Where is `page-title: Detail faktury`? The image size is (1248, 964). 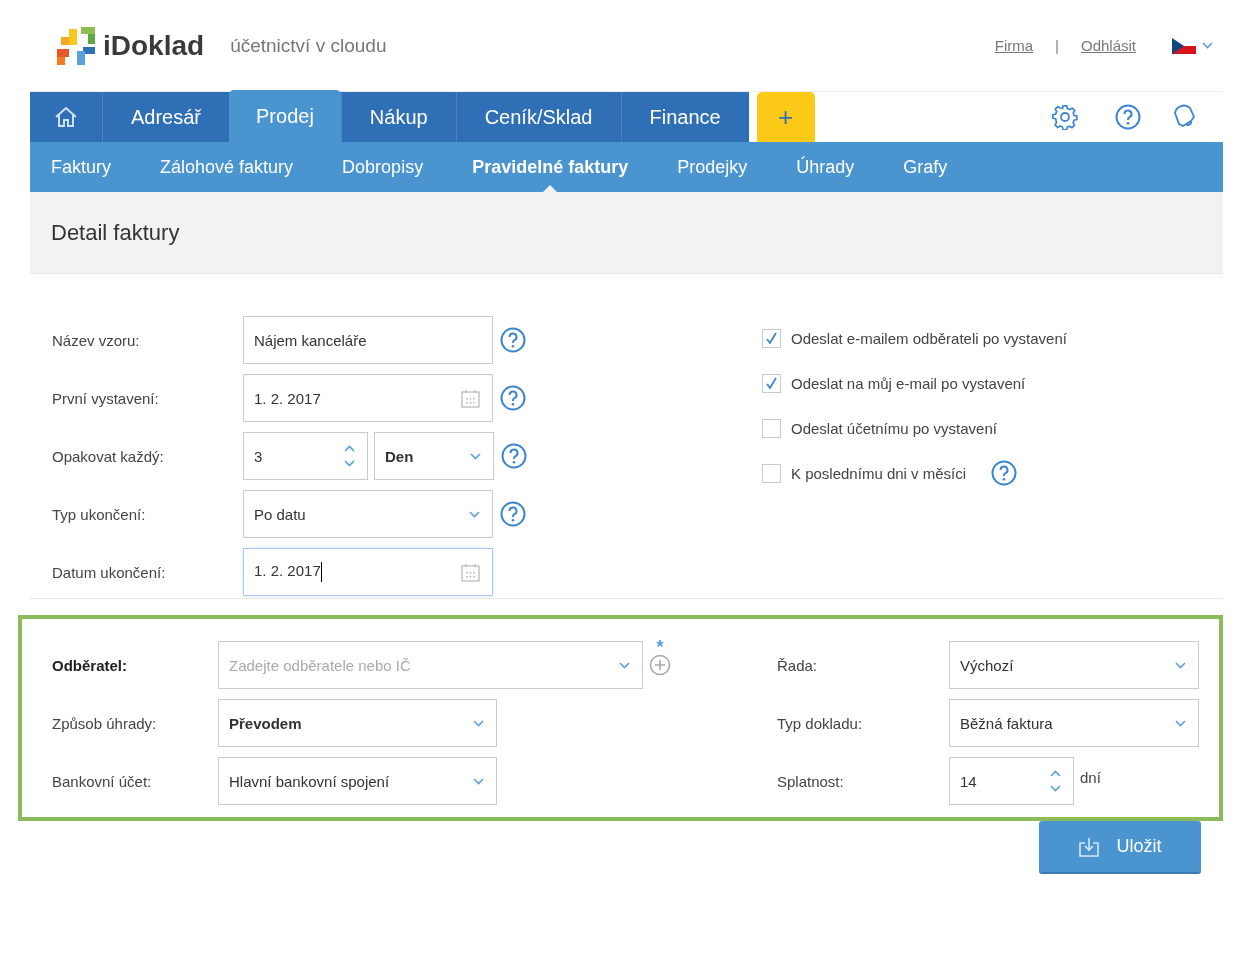
page-title: Detail faktury is located at coordinates (115, 232).